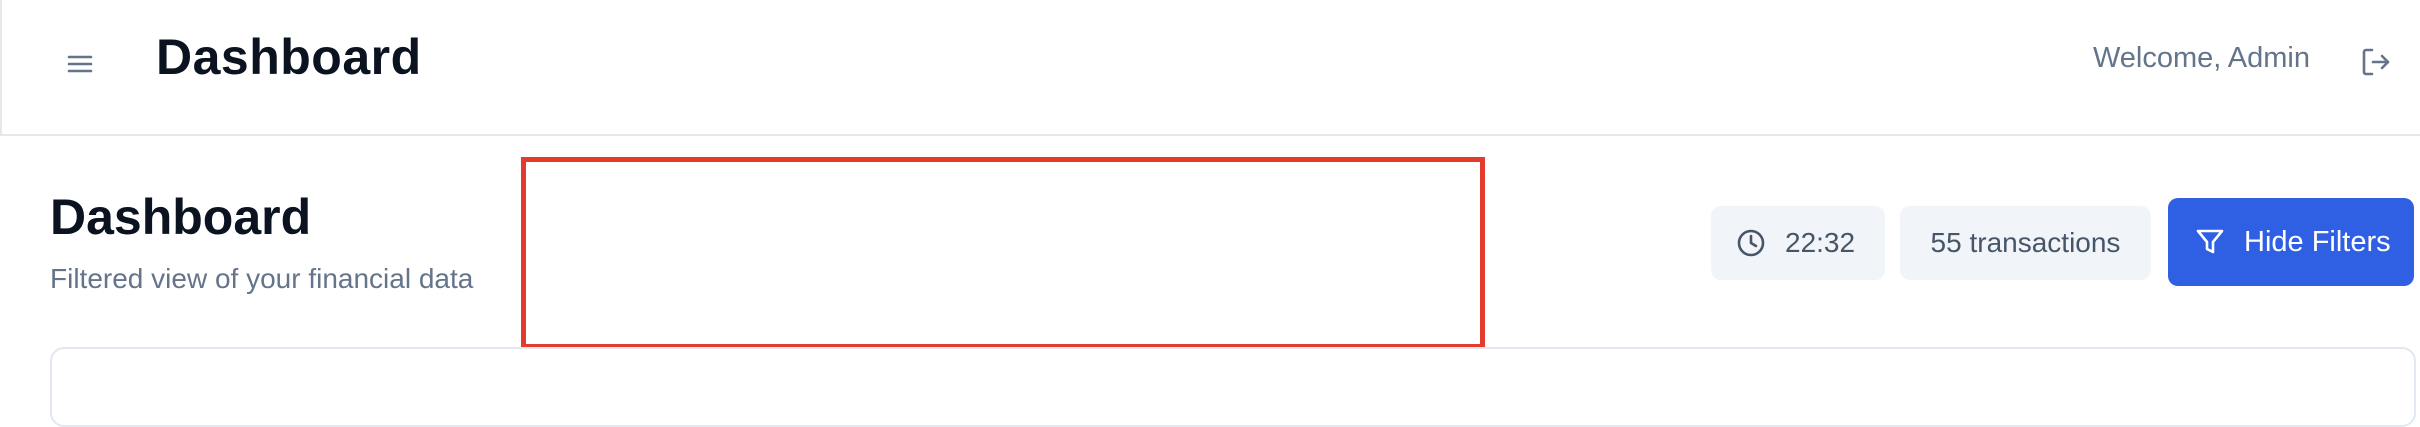  I want to click on filter-icon, so click(2210, 242).